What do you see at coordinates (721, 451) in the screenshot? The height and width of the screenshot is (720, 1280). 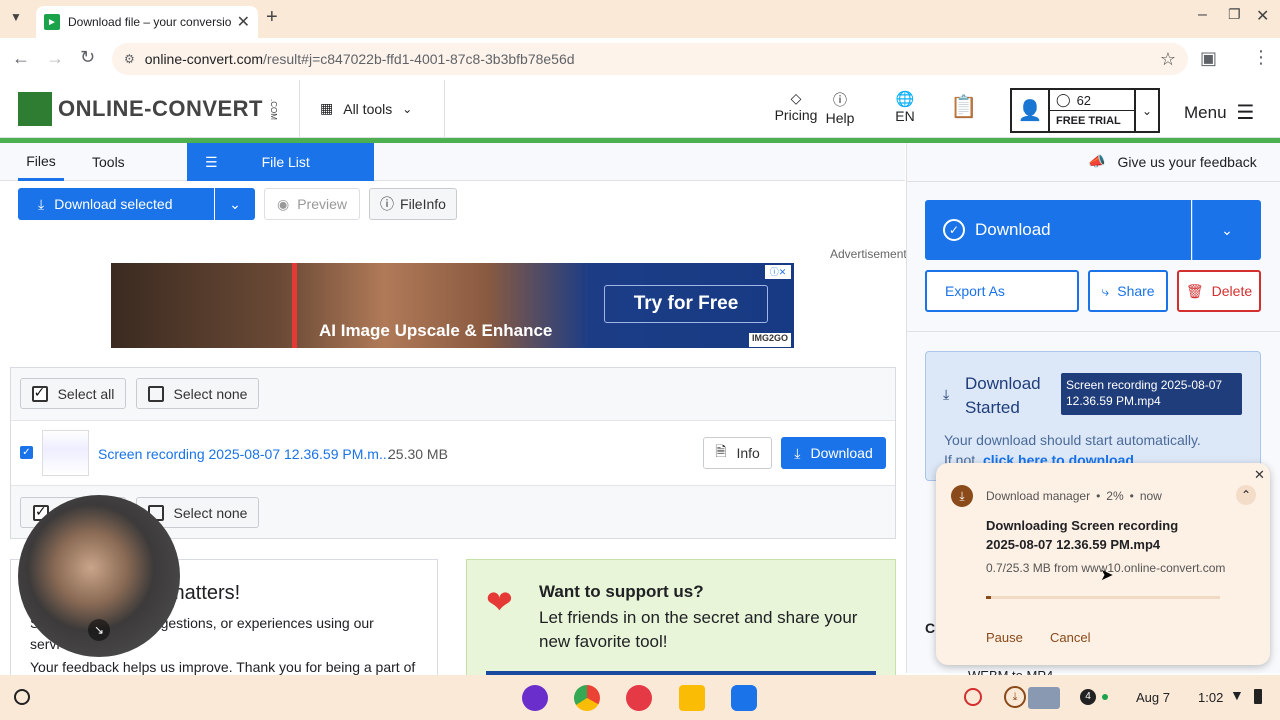 I see `document-info-icon: 🗎` at bounding box center [721, 451].